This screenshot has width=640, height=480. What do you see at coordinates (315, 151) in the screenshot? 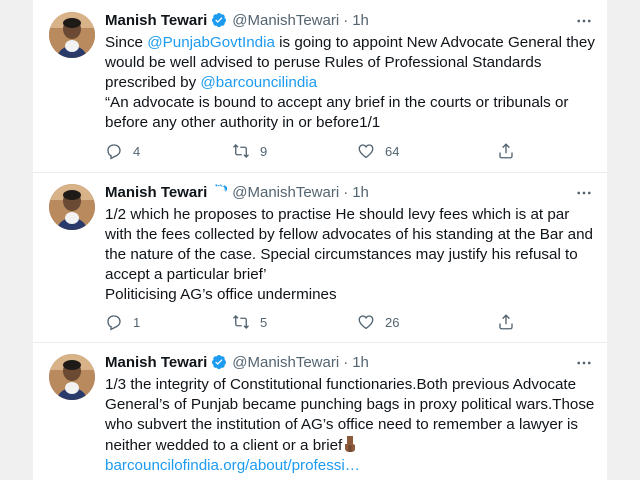
I see `tweet-actions: 4 9 64` at bounding box center [315, 151].